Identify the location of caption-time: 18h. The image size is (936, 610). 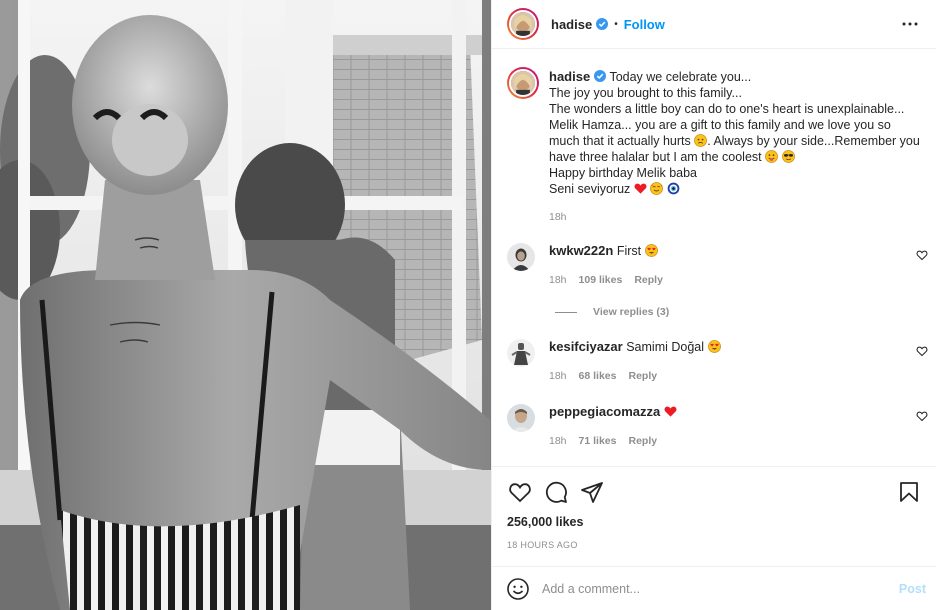
(734, 217).